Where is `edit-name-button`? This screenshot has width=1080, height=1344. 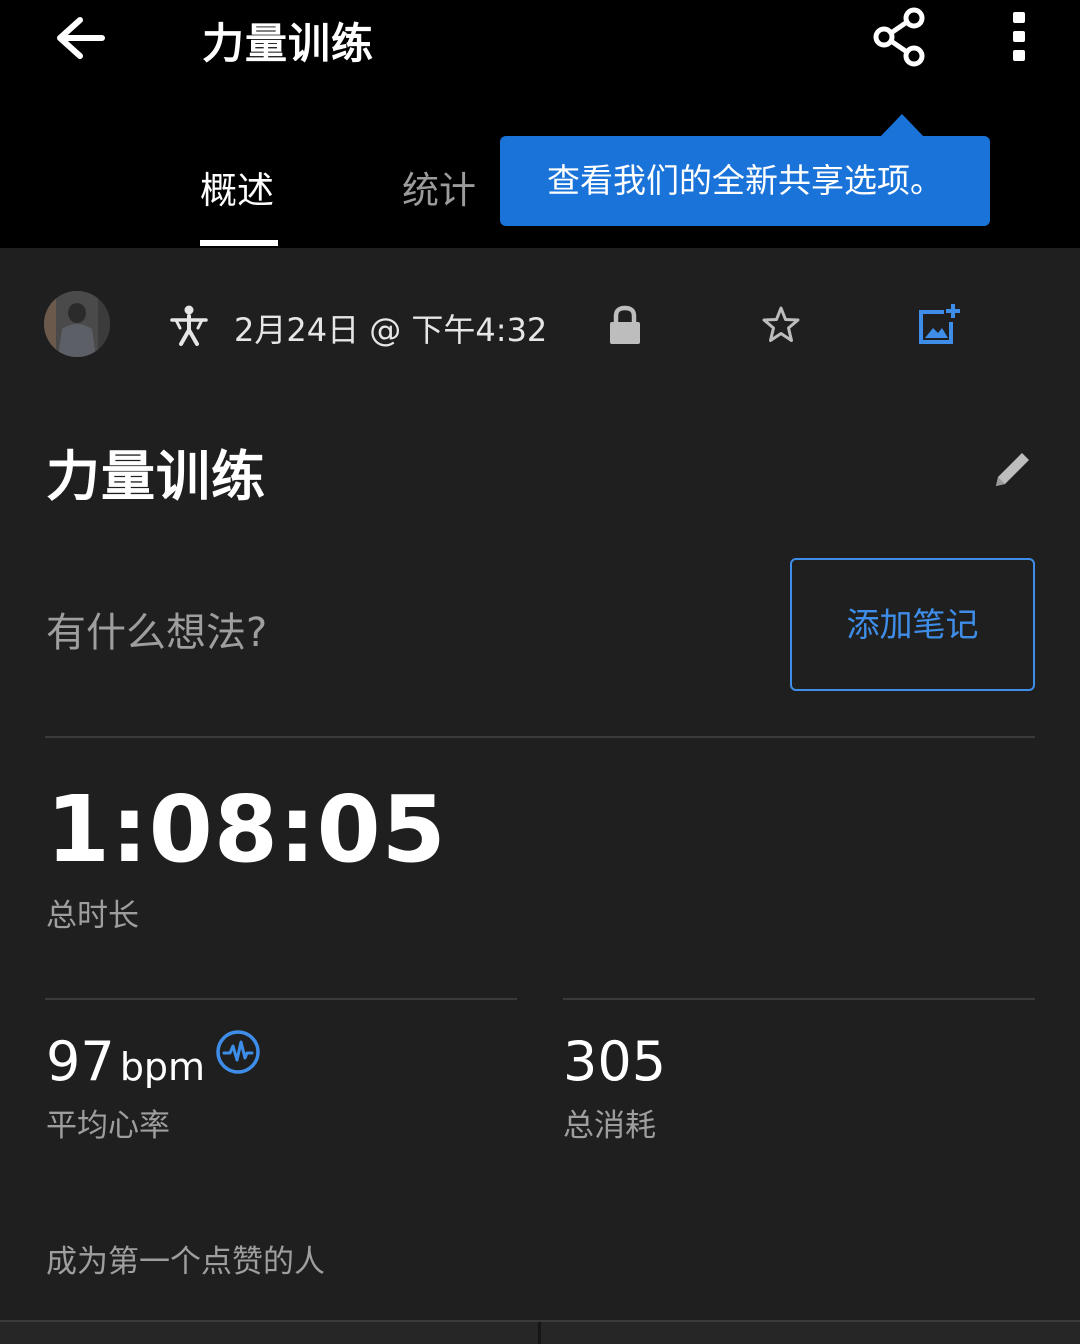
edit-name-button is located at coordinates (1013, 469).